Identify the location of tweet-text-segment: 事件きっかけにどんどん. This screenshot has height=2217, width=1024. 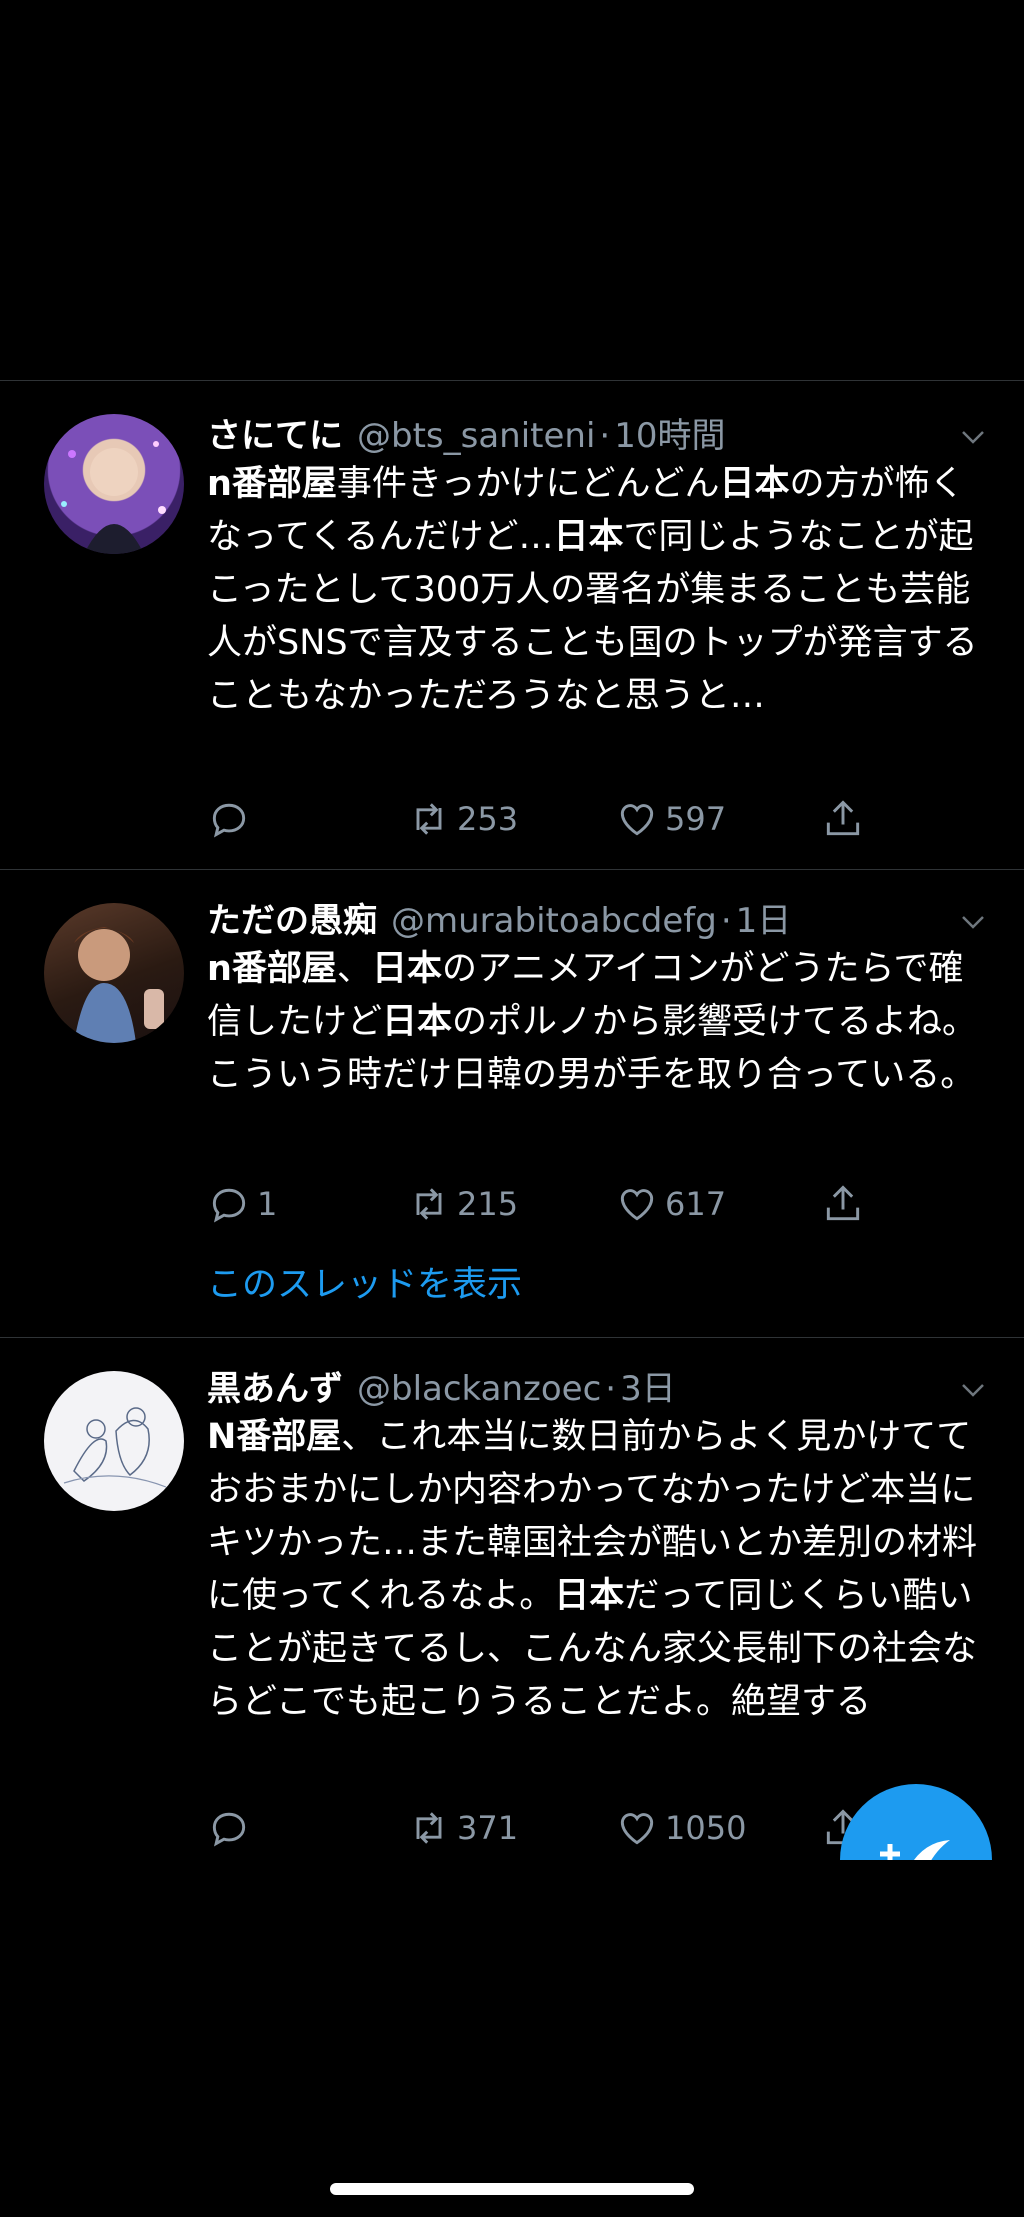
(528, 484).